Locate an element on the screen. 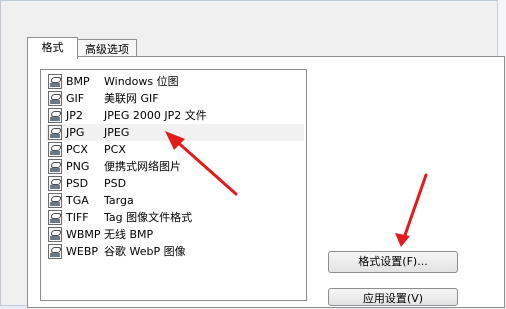  format-description: 无线 BMP is located at coordinates (129, 234).